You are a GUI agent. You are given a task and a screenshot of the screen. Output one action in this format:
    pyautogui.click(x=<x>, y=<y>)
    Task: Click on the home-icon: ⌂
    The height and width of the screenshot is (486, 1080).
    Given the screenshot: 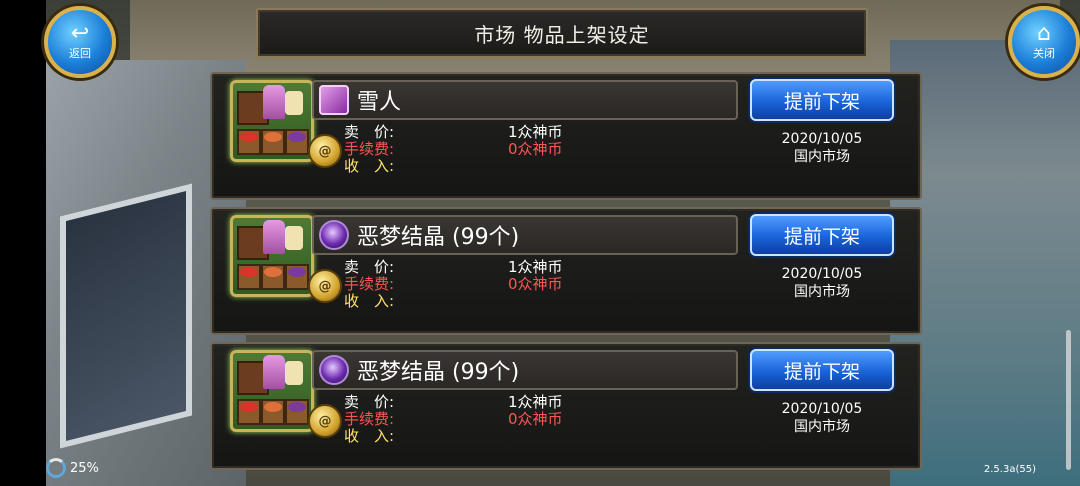 What is the action you would take?
    pyautogui.click(x=1044, y=33)
    